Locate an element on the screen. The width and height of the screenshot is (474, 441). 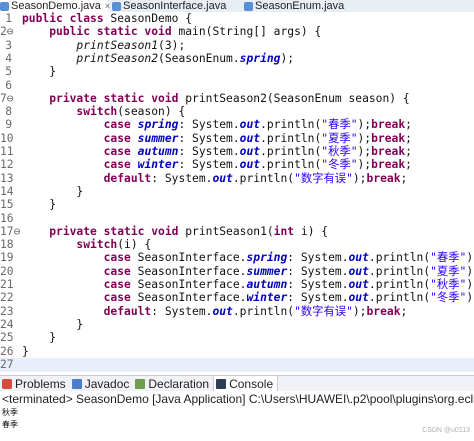
tab-javadoc: Javadoc is located at coordinates (102, 383).